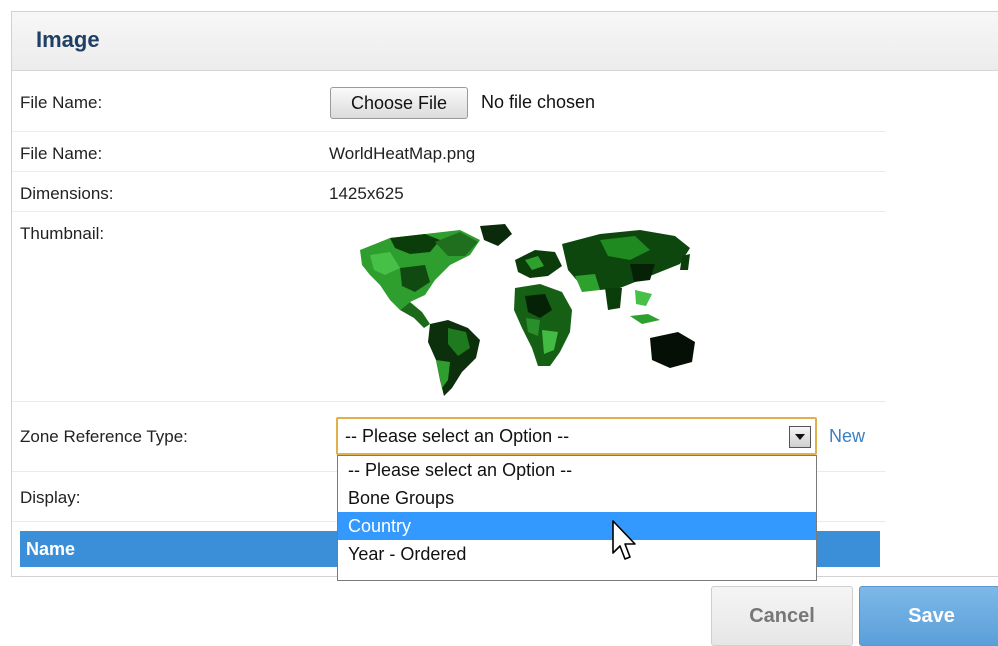  I want to click on mouse-pointer-icon, so click(624, 540).